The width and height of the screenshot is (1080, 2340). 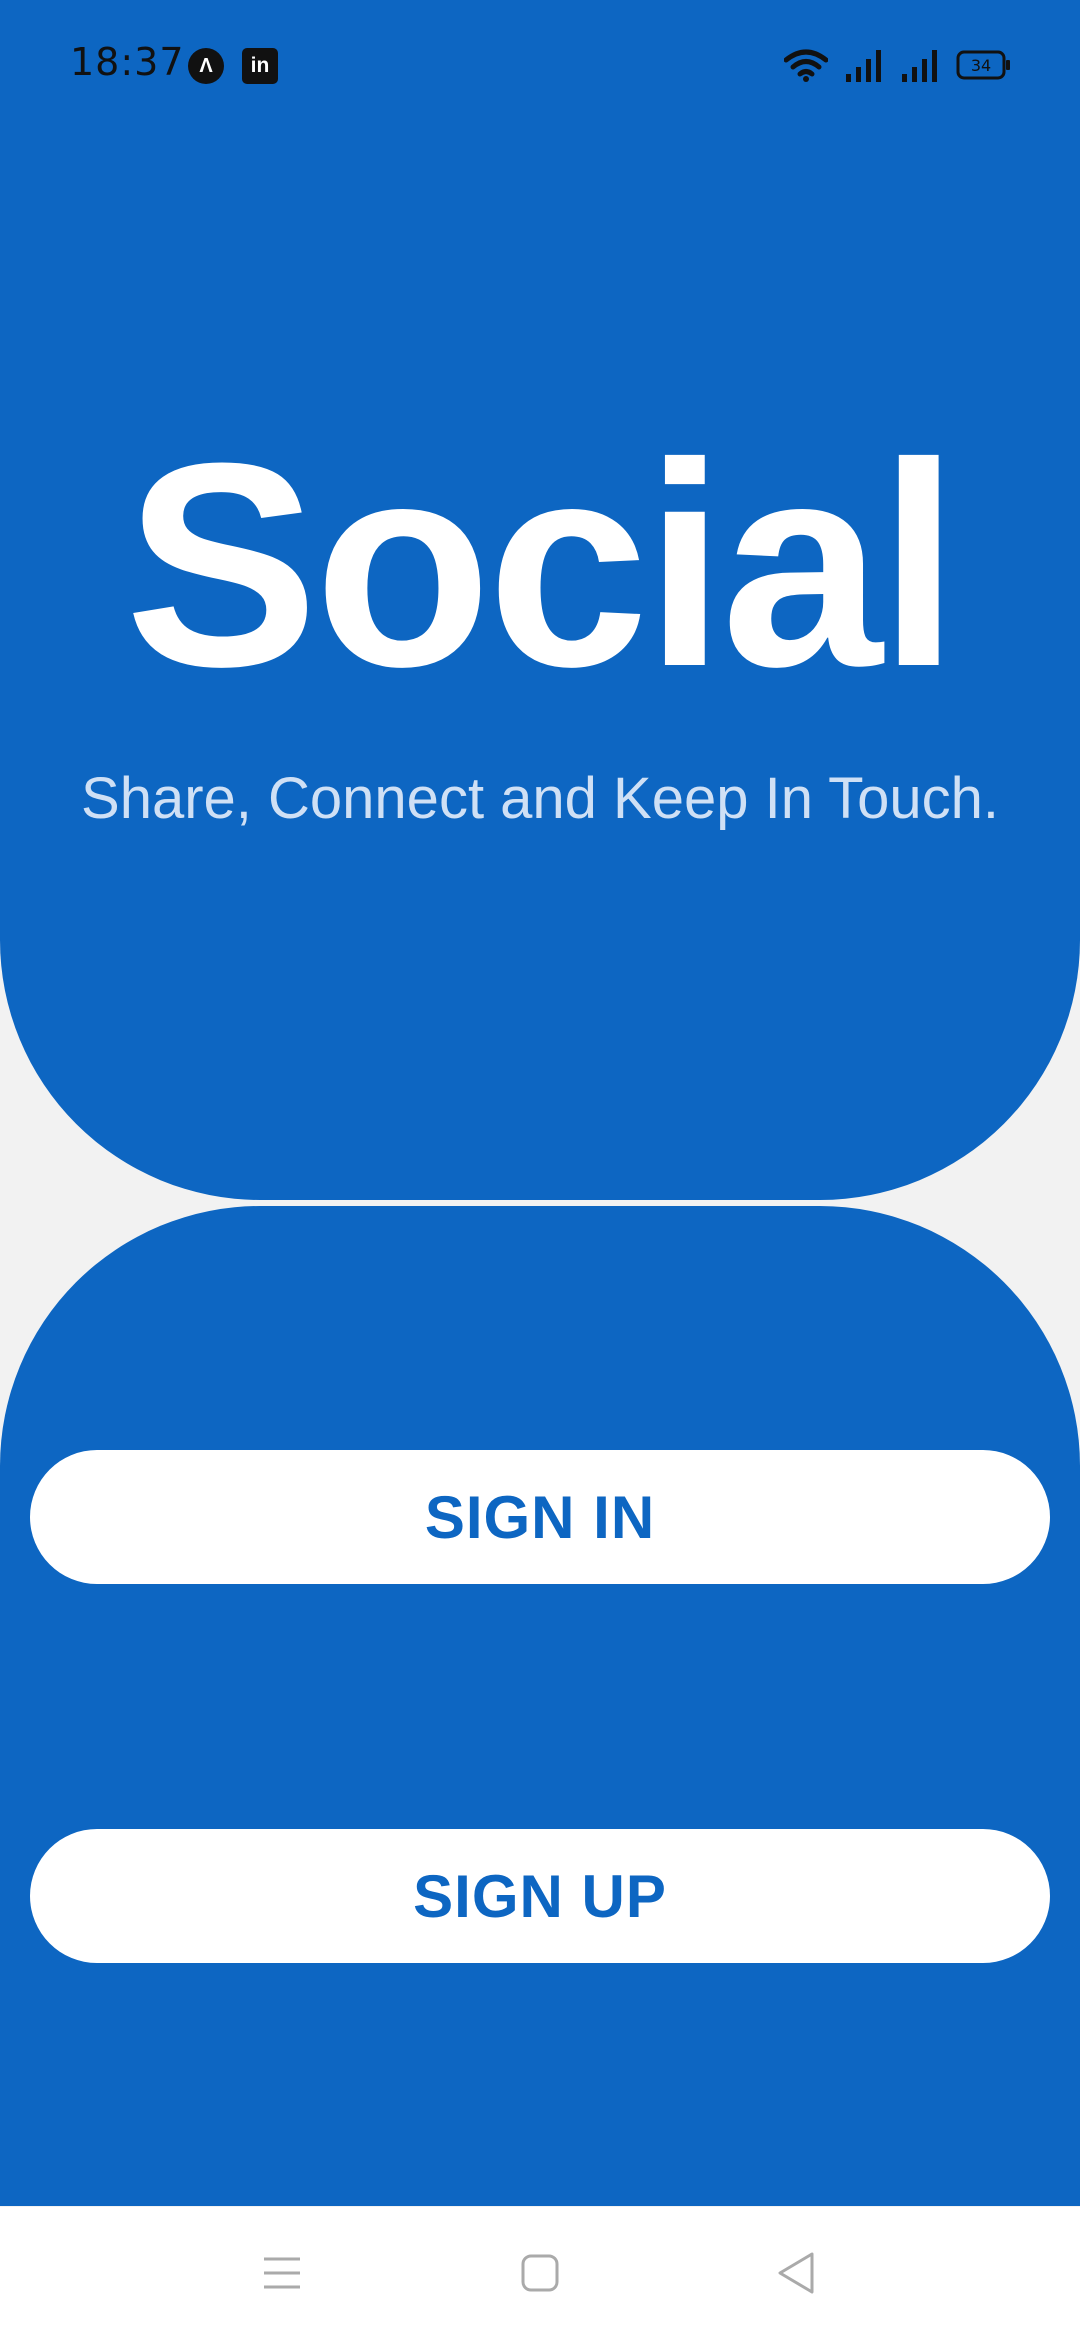 I want to click on app-tagline: Share, Connect and Keep In Touch., so click(x=540, y=798).